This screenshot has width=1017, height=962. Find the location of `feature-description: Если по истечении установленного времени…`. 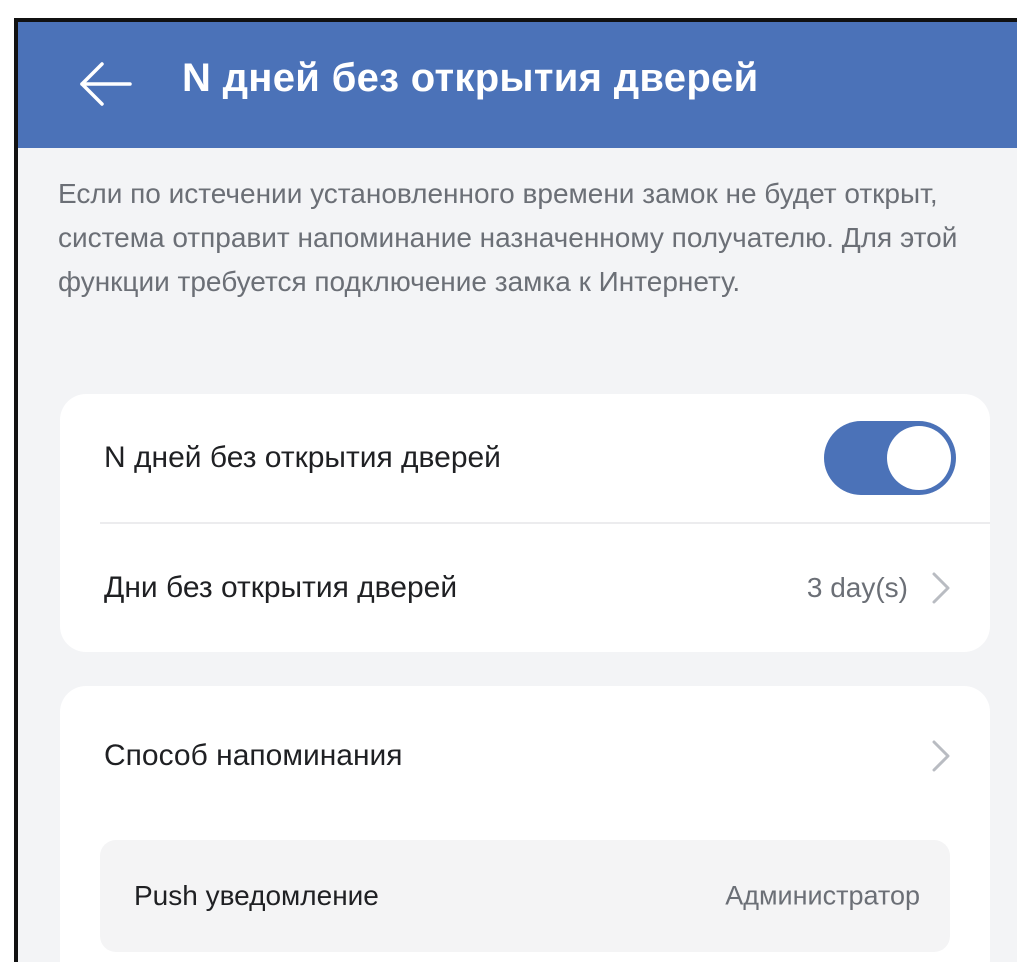

feature-description: Если по истечении установленного времени… is located at coordinates (508, 237).